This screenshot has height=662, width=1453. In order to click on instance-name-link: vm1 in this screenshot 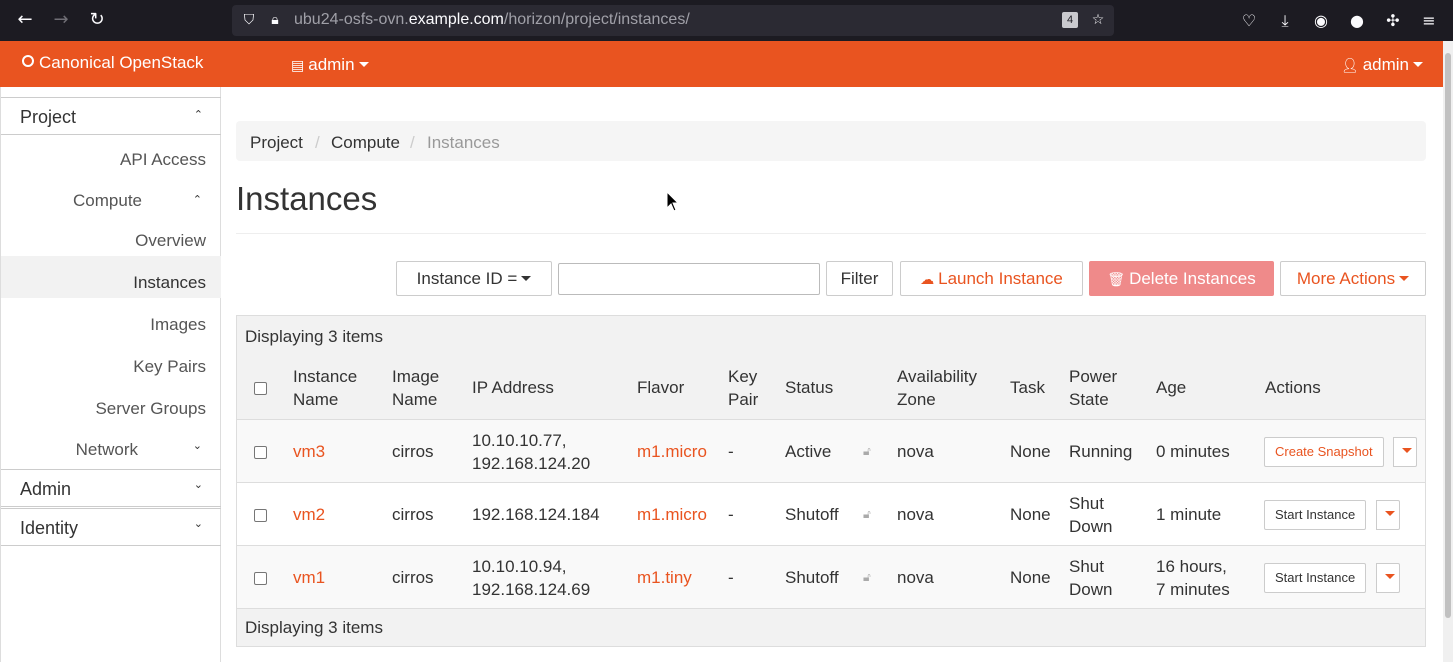, I will do `click(309, 577)`.